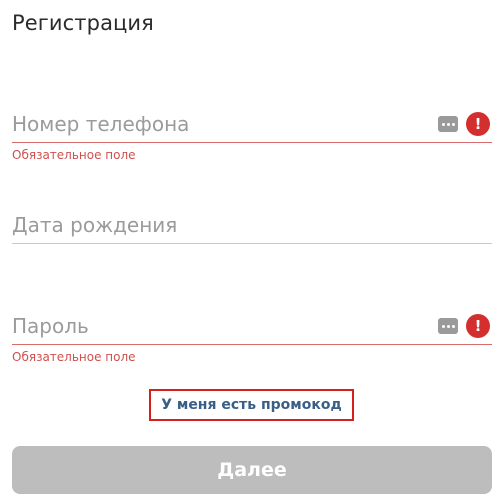 This screenshot has width=503, height=500. I want to click on password-field: Пароль ! Обязательное поле, so click(252, 335).